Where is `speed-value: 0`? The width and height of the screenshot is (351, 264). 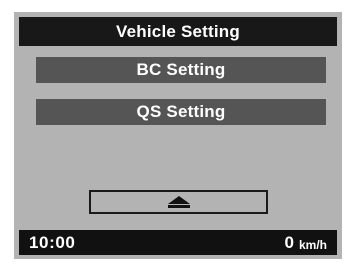 speed-value: 0 is located at coordinates (289, 242).